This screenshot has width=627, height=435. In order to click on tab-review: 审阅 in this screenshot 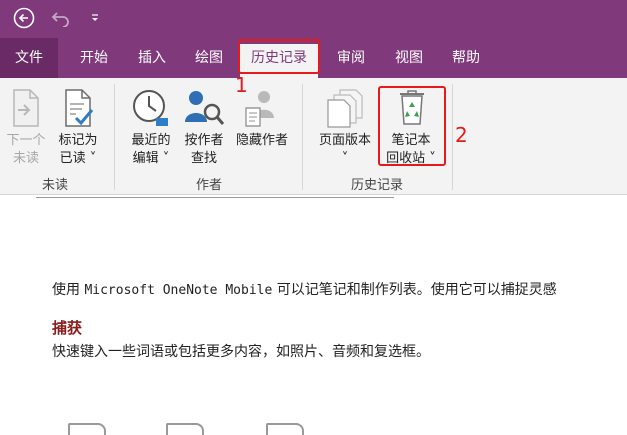, I will do `click(351, 58)`.